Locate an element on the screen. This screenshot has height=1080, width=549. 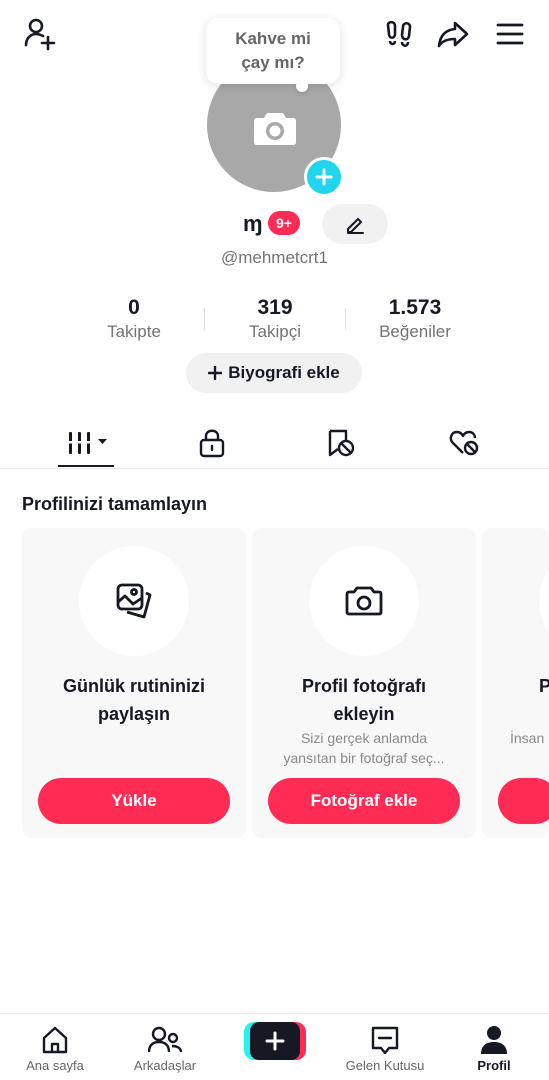
hamburger-menu-icon is located at coordinates (510, 34).